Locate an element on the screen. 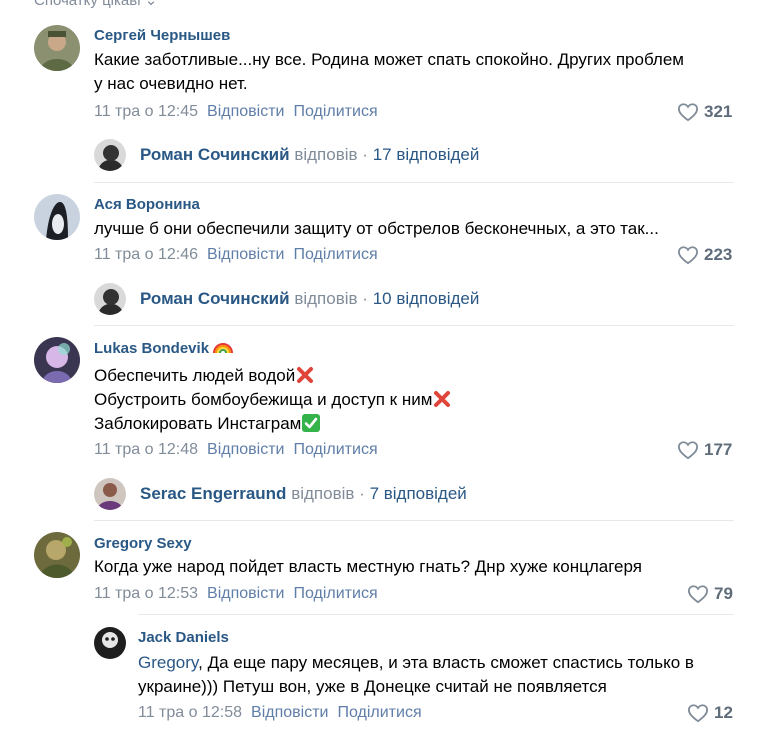  comment-meta: 11 тра о 12:46 Відповісти Поділитися is located at coordinates (240, 255).